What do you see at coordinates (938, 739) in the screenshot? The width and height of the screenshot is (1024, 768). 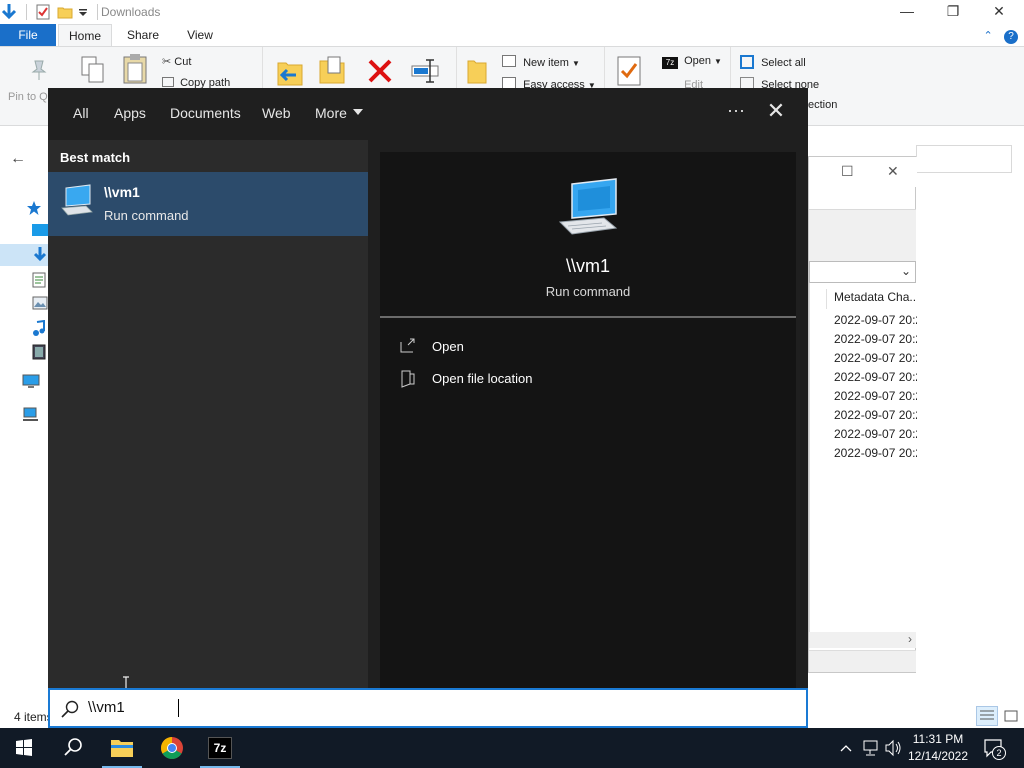 I see `clock-time: 11:31 PM` at bounding box center [938, 739].